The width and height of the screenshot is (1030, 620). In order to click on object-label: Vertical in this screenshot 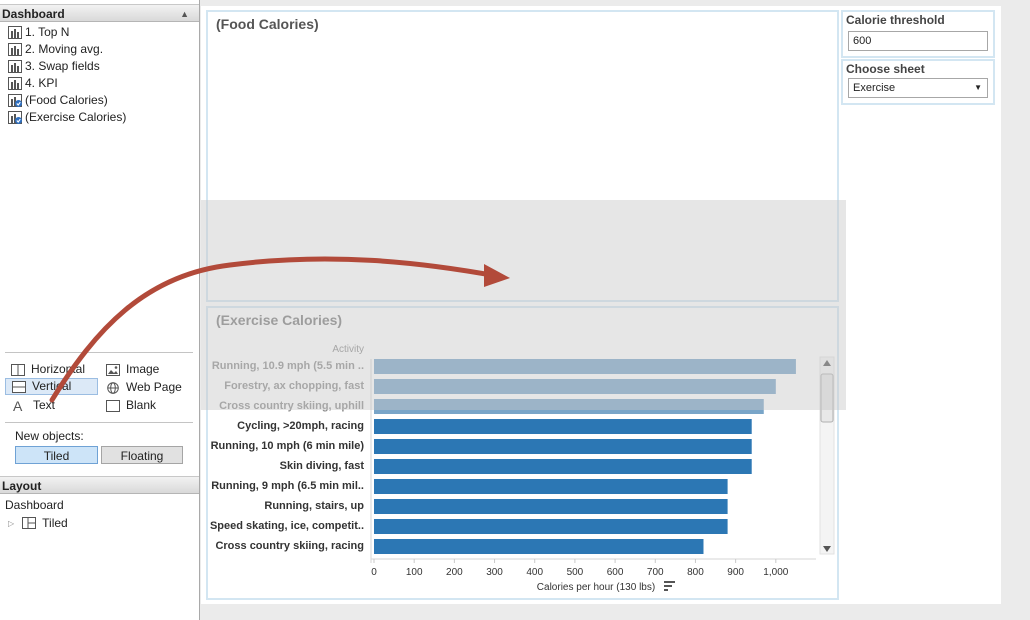, I will do `click(52, 386)`.